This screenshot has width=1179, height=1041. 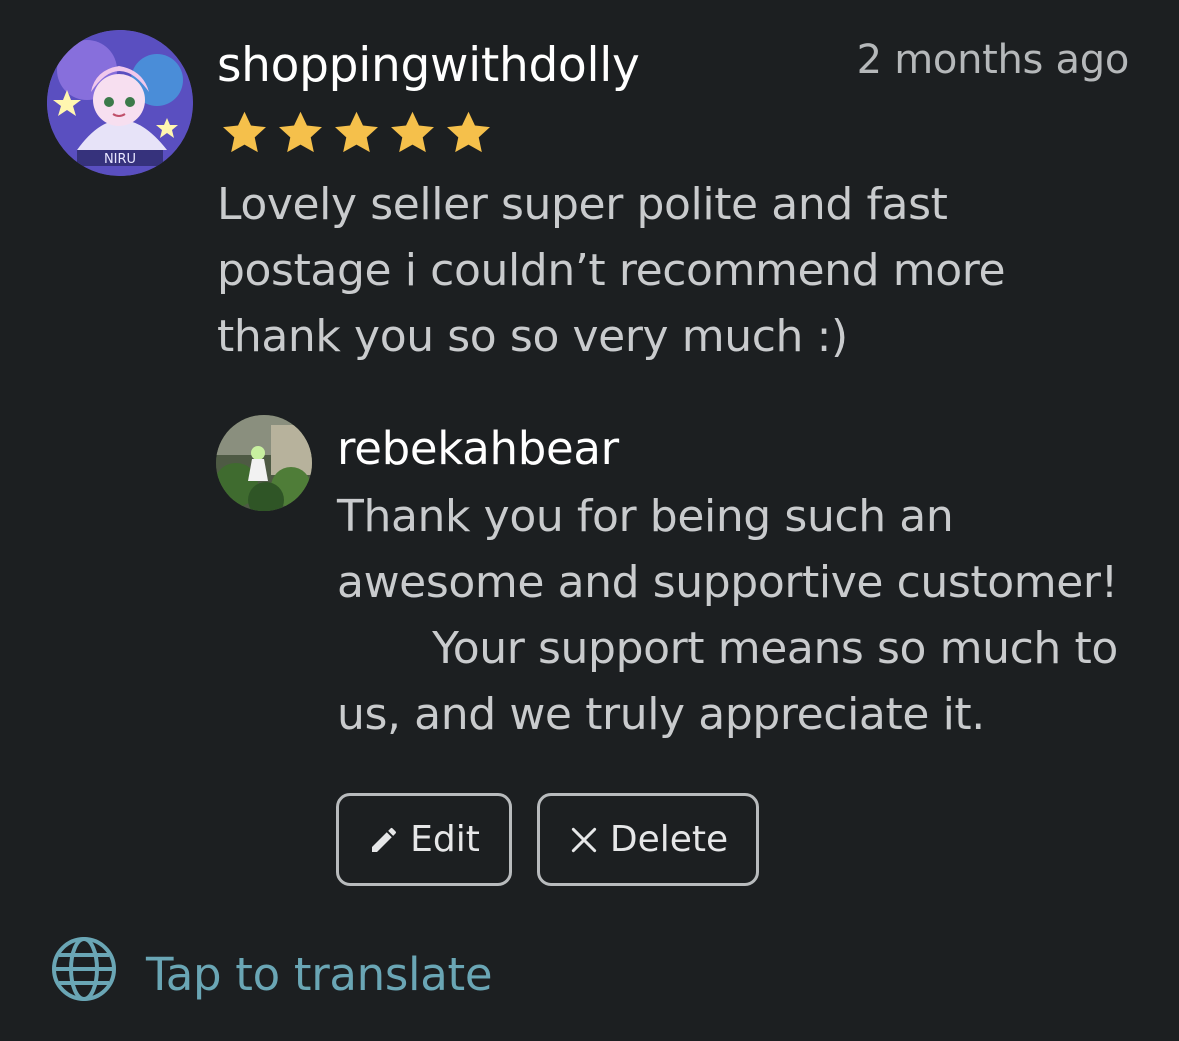 I want to click on close-icon, so click(x=584, y=840).